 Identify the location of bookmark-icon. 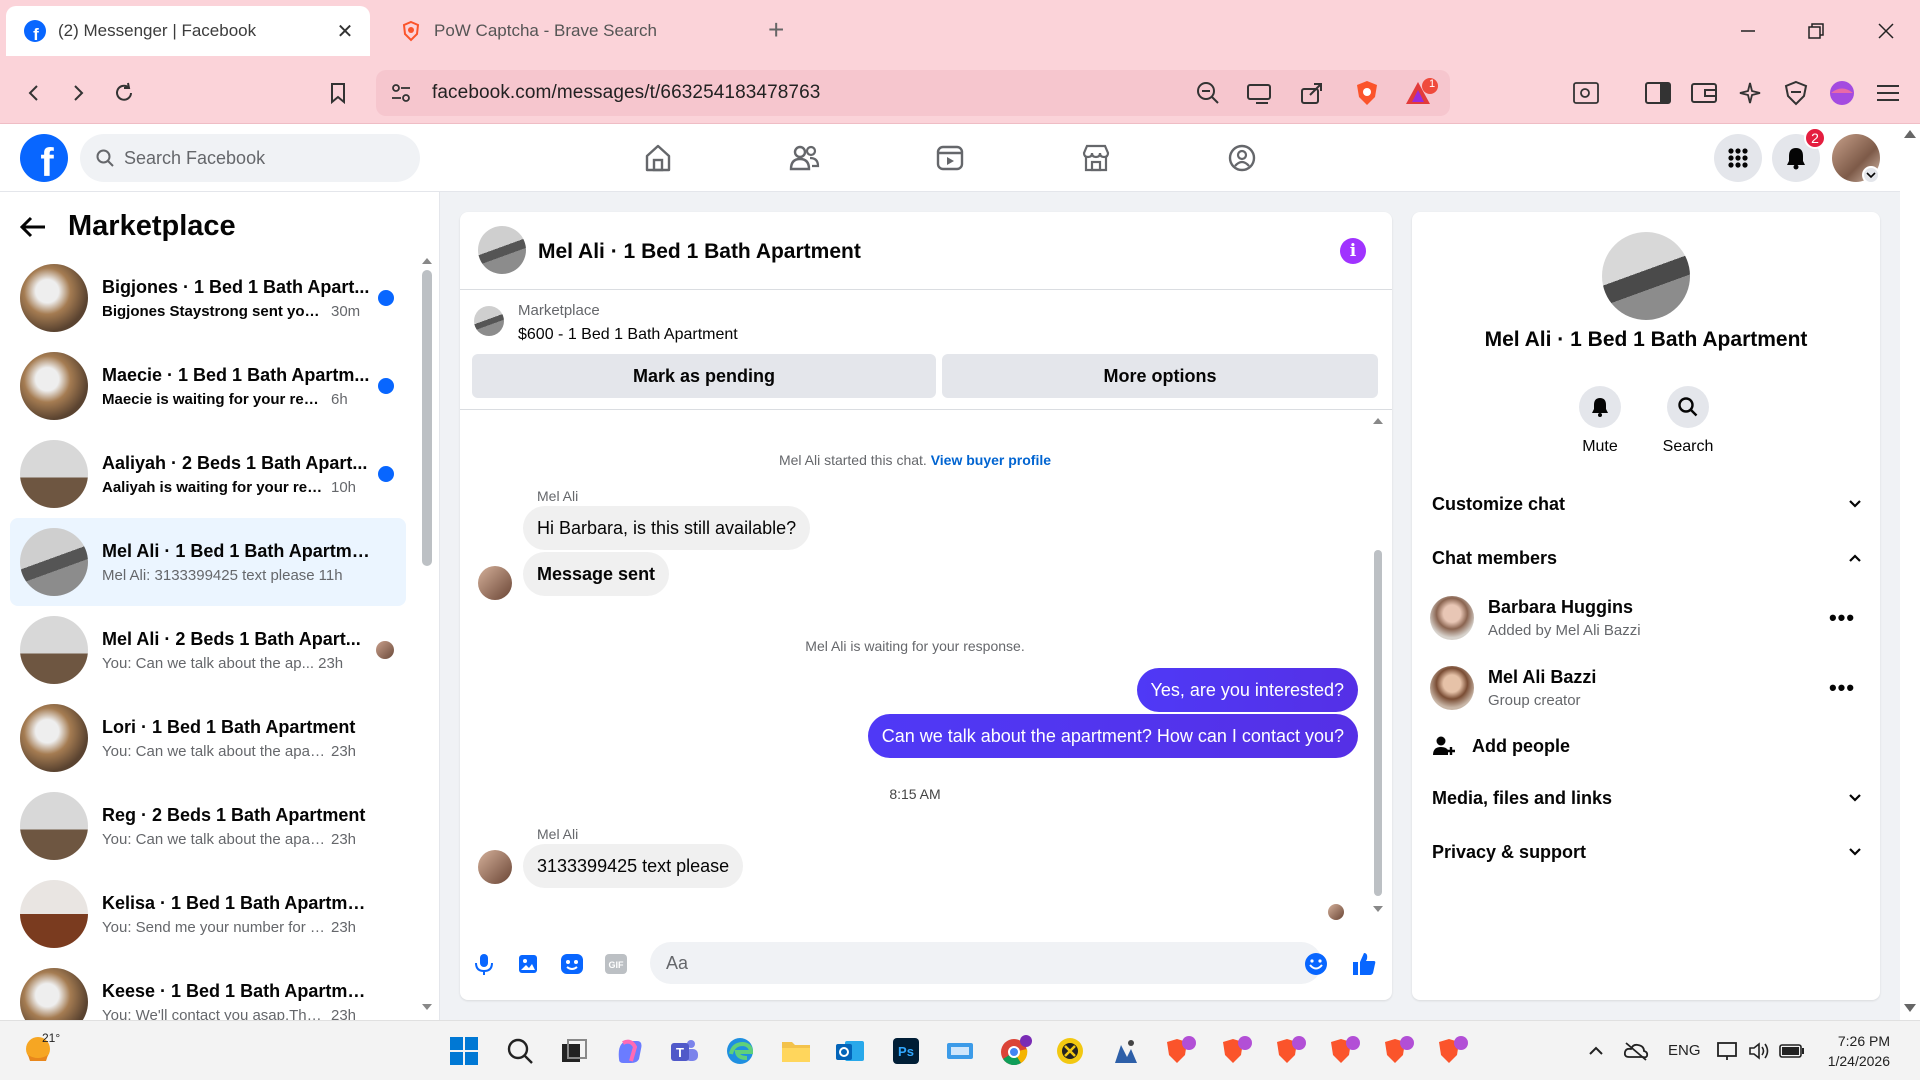
(338, 93).